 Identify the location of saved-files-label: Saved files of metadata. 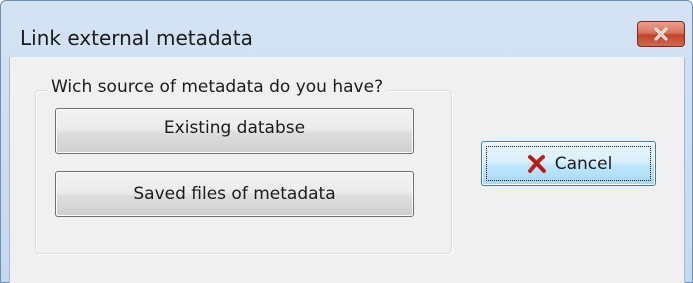
(234, 194).